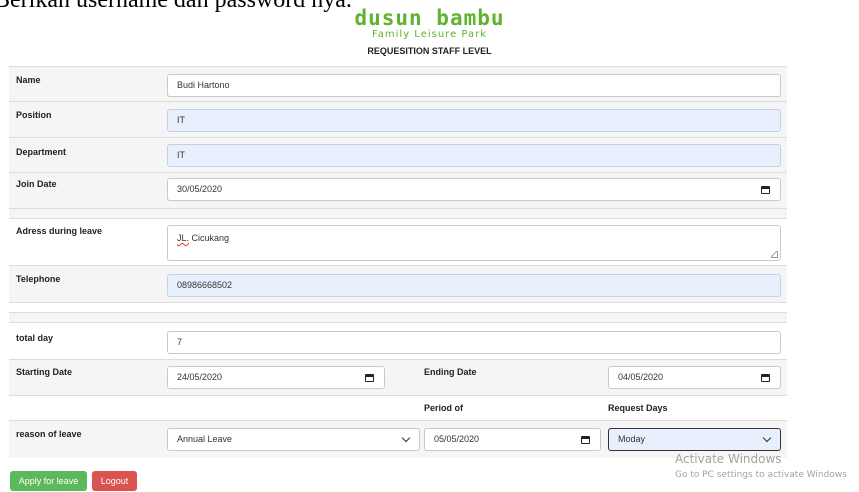  Describe the element at coordinates (48, 481) in the screenshot. I see `apply-for-leave-button: Apply for leave` at that location.